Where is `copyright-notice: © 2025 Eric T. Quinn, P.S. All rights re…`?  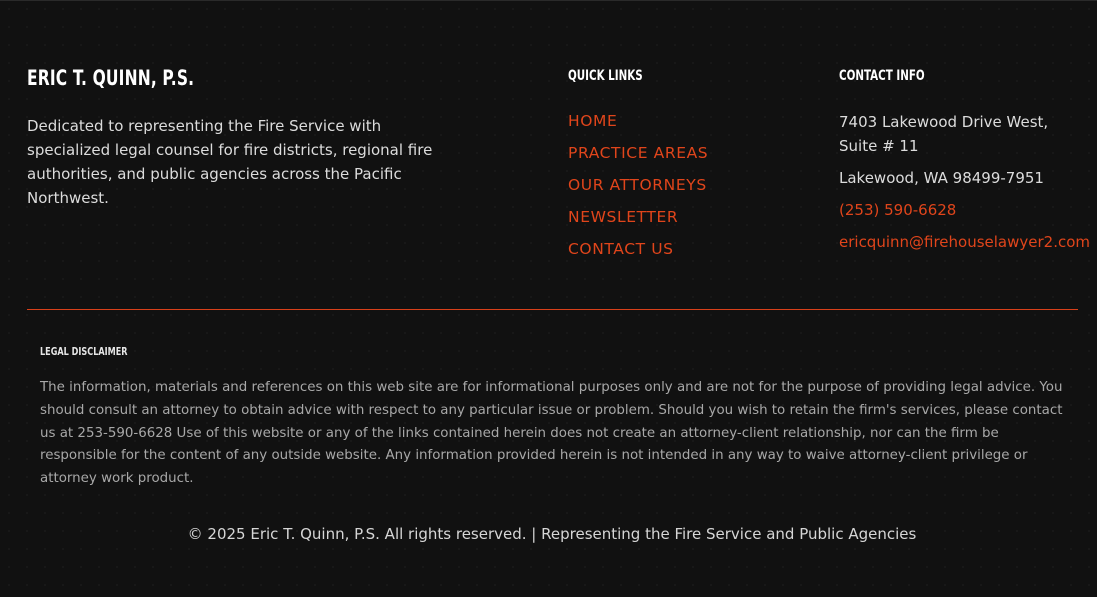 copyright-notice: © 2025 Eric T. Quinn, P.S. All rights re… is located at coordinates (552, 534).